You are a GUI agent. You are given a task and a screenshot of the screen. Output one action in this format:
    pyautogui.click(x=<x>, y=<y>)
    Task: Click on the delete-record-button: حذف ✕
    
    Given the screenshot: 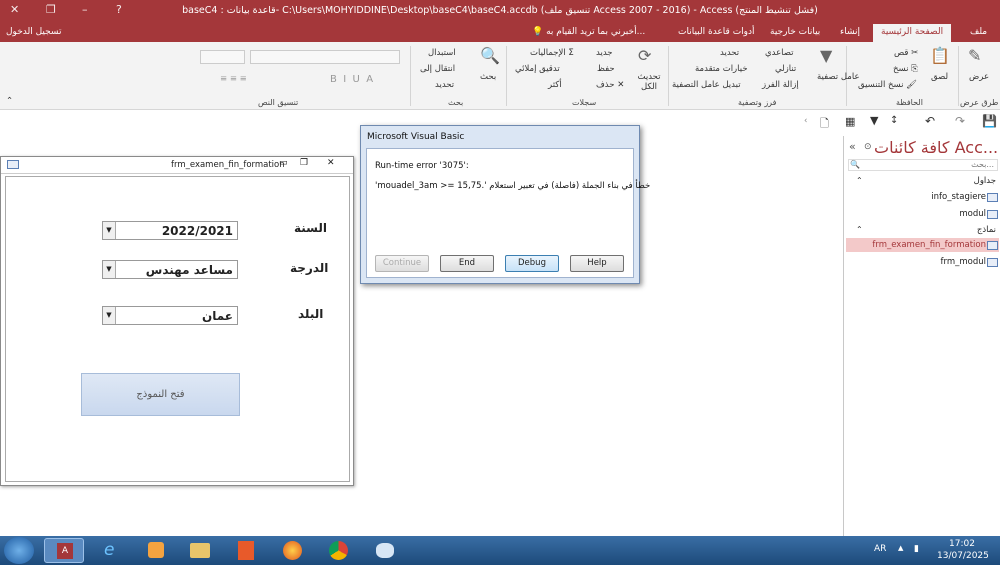 What is the action you would take?
    pyautogui.click(x=610, y=85)
    